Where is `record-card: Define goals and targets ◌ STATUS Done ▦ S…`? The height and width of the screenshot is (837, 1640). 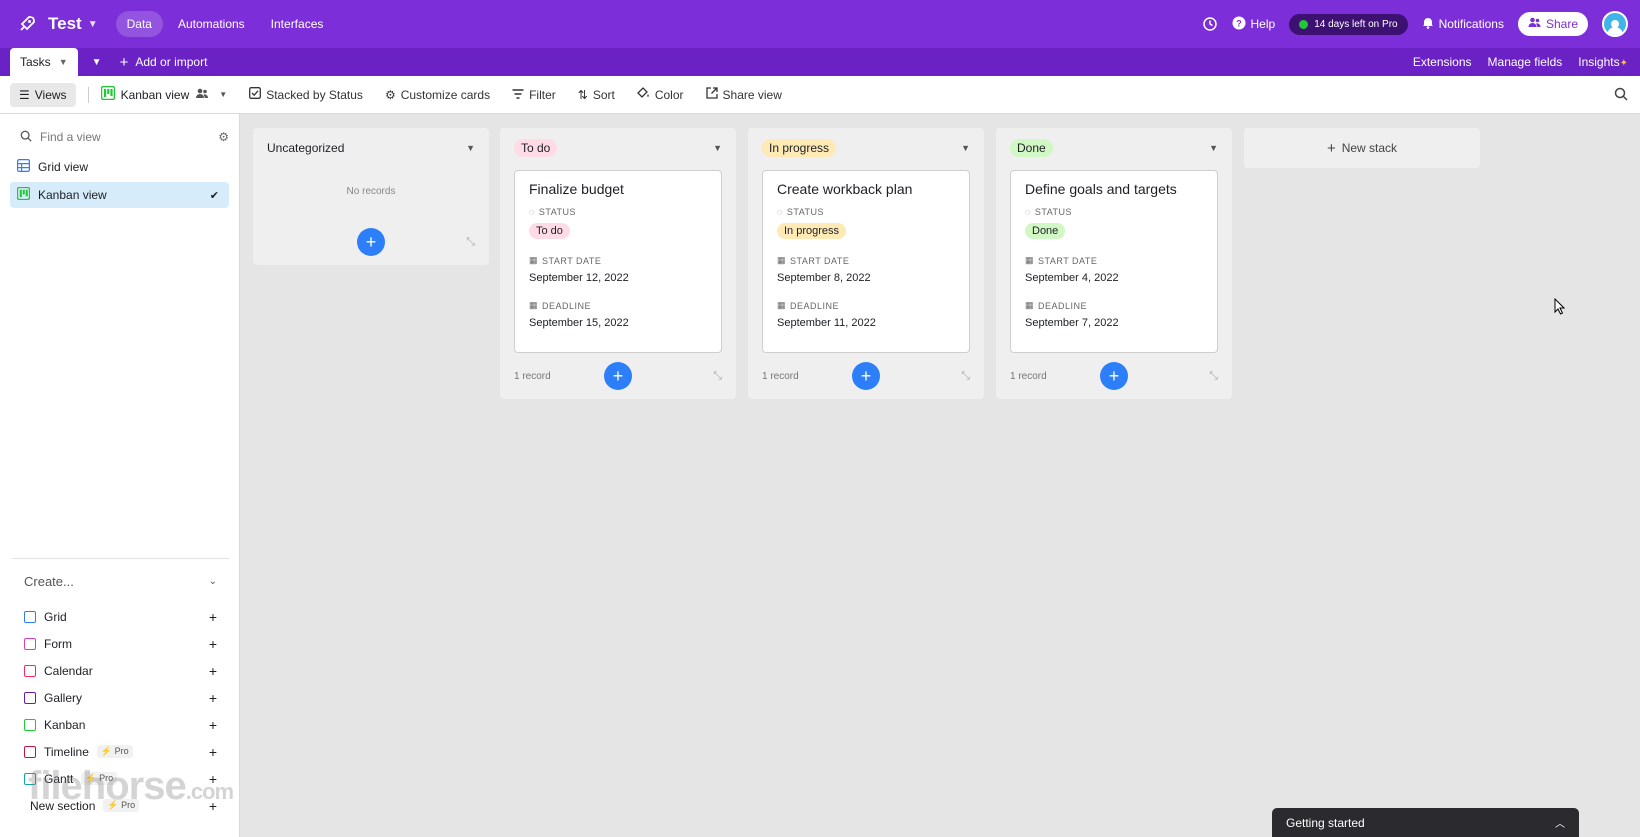 record-card: Define goals and targets ◌ STATUS Done ▦ S… is located at coordinates (1114, 261).